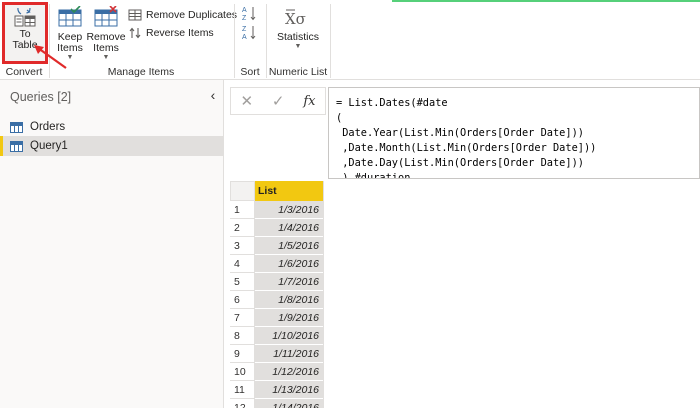 The image size is (700, 408). What do you see at coordinates (111, 146) in the screenshot?
I see `query-item-query1: Query1` at bounding box center [111, 146].